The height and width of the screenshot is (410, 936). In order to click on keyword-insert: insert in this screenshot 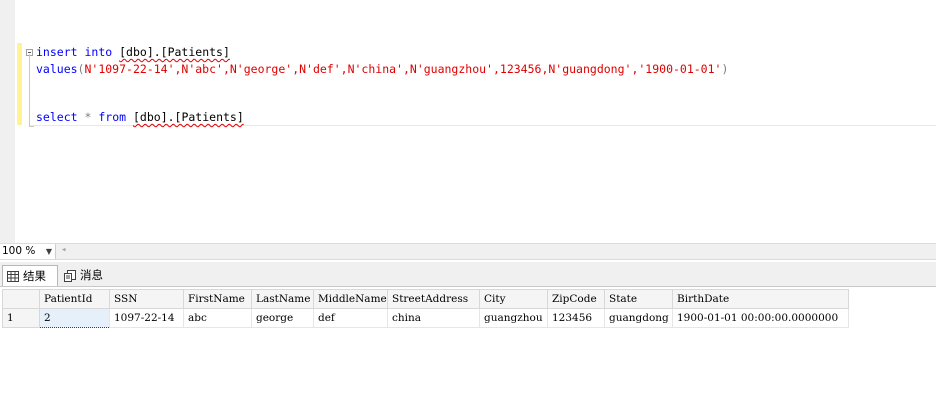, I will do `click(57, 52)`.